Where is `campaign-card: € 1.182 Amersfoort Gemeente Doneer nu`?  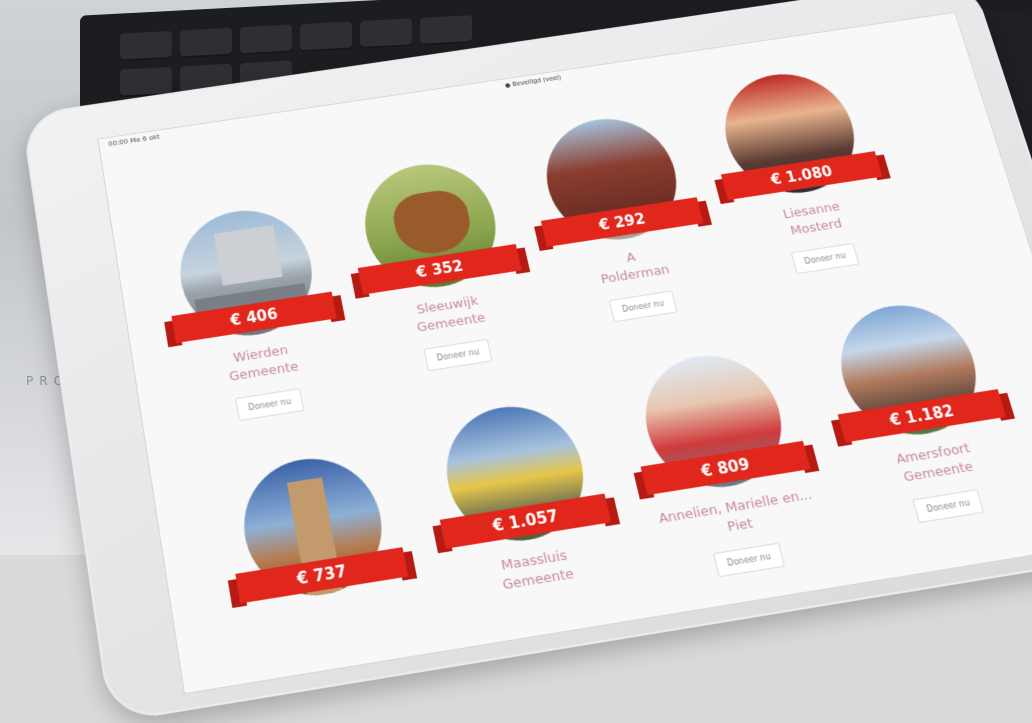
campaign-card: € 1.182 Amersfoort Gemeente Doneer nu is located at coordinates (919, 412).